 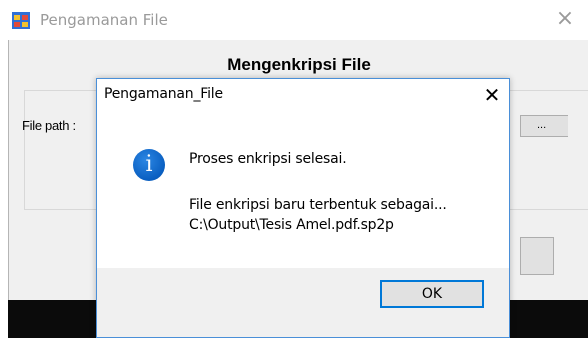 I want to click on app-icon, so click(x=21, y=20).